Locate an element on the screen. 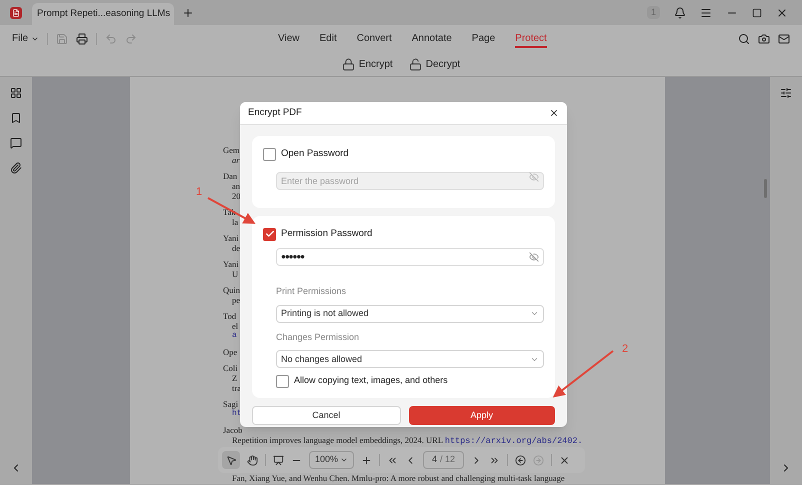 This screenshot has height=485, width=802. checkbox-label: Permission Password is located at coordinates (326, 234).